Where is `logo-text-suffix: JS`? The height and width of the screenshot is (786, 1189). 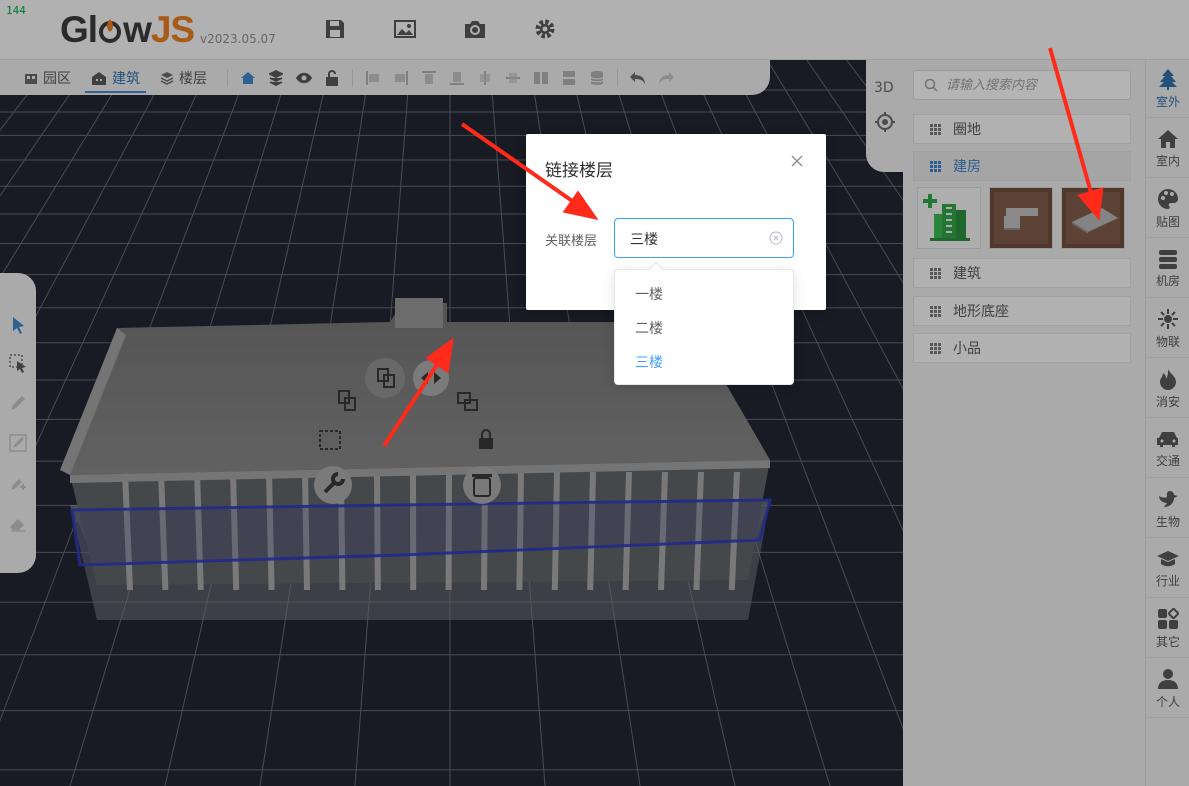
logo-text-suffix: JS is located at coordinates (172, 29).